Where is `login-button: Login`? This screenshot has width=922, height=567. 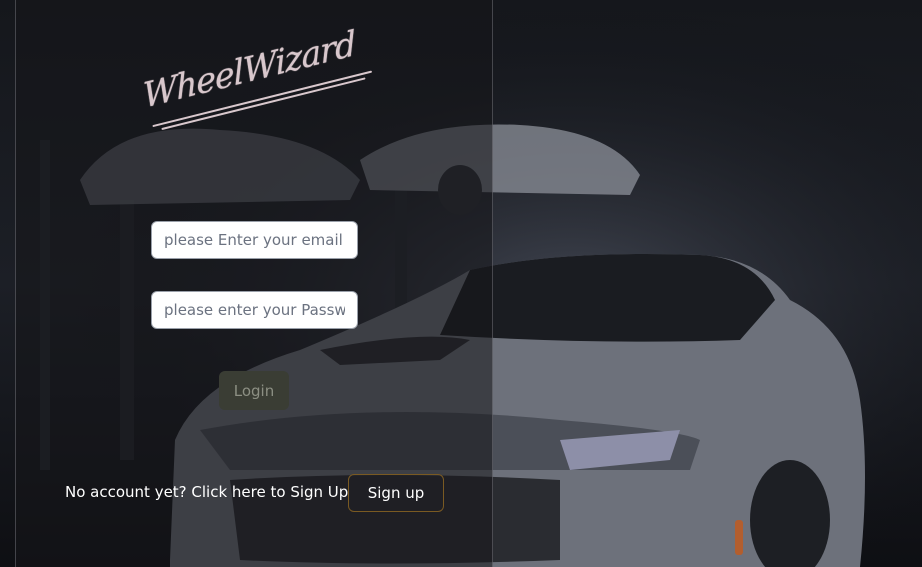
login-button: Login is located at coordinates (254, 390).